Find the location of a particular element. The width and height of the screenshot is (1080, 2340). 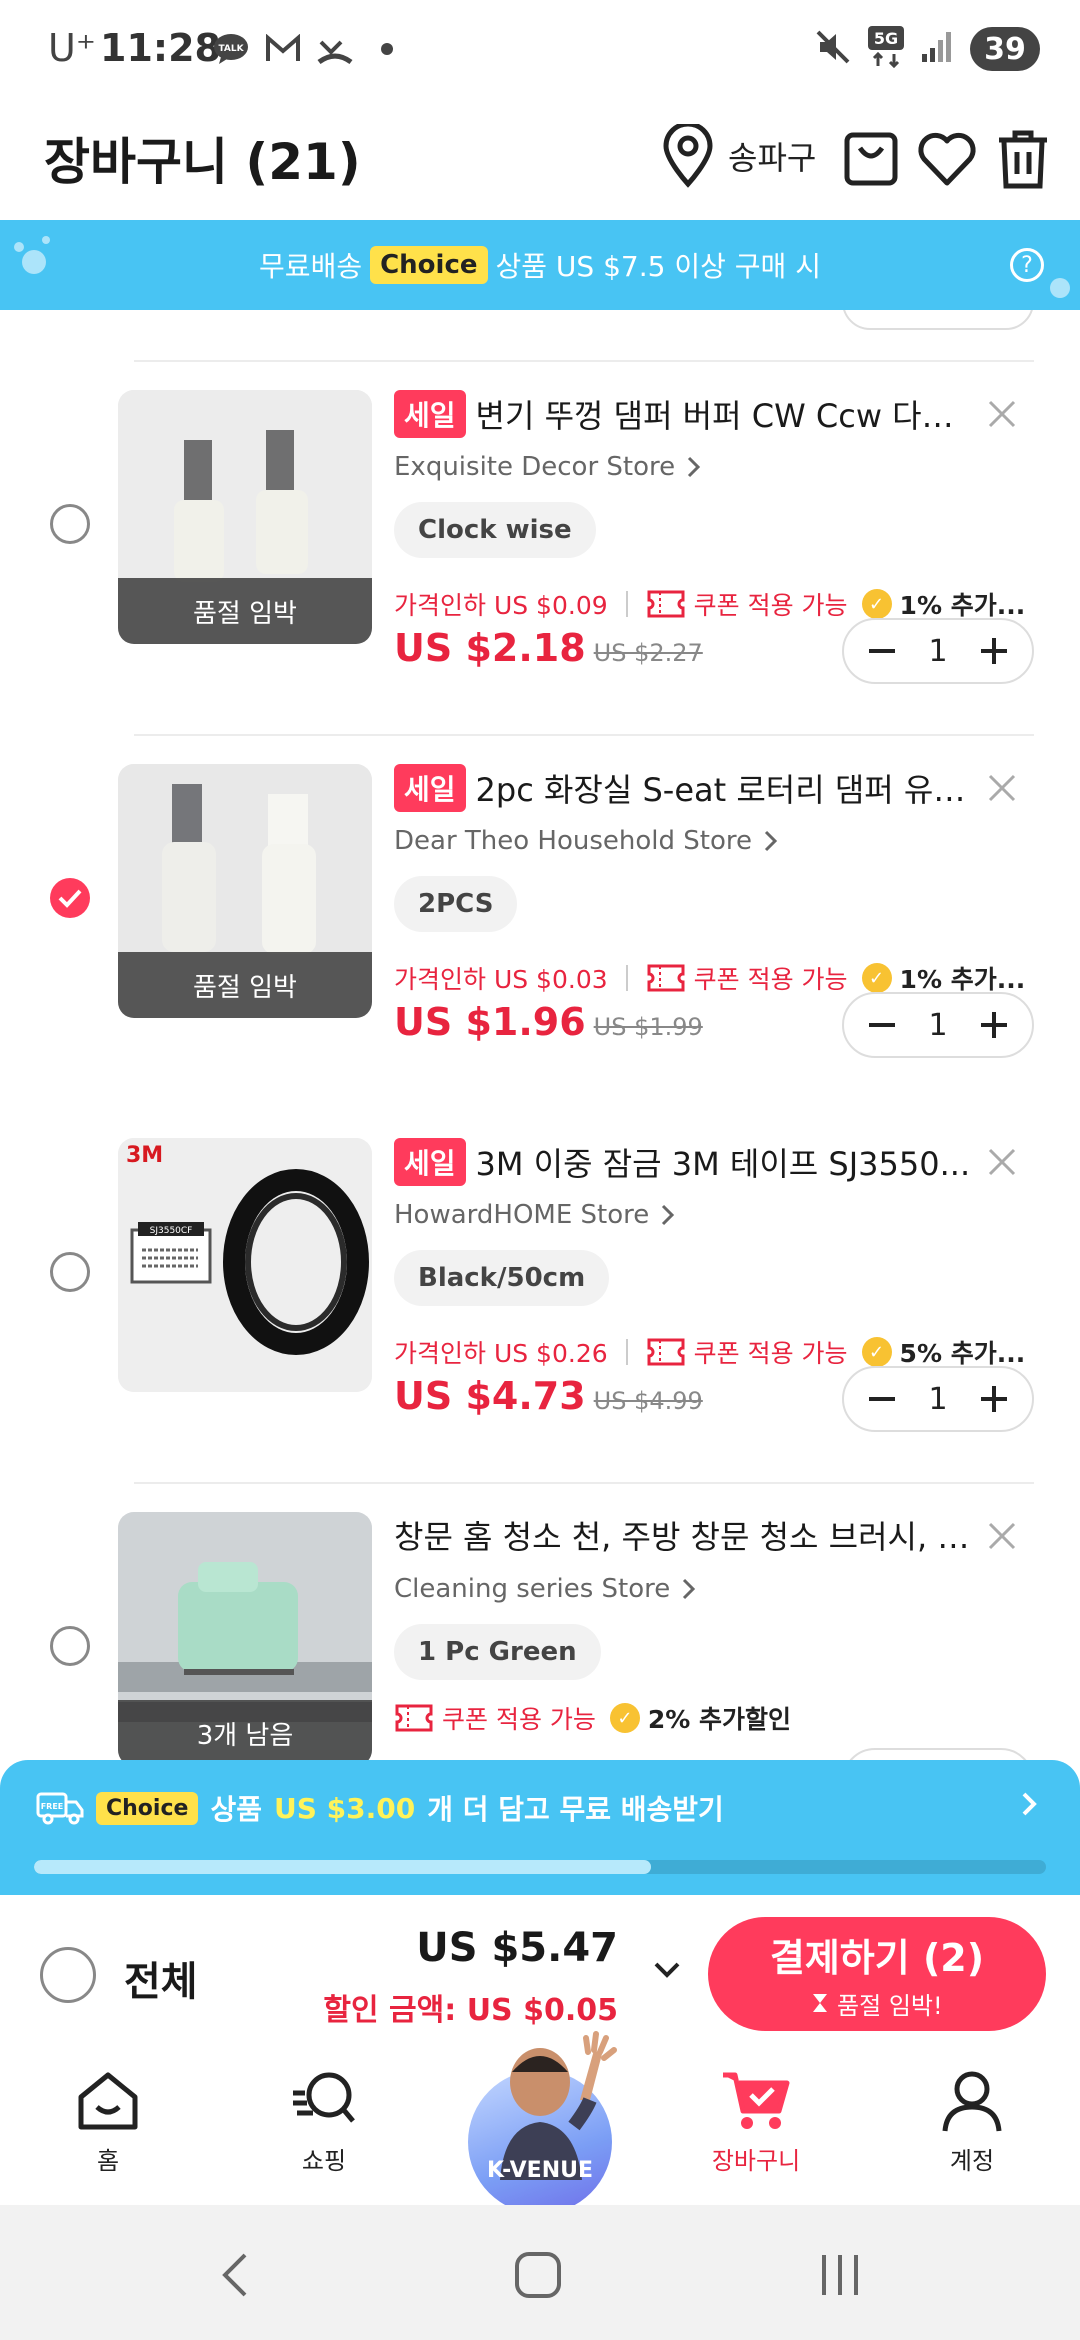

system-navigation-bar is located at coordinates (540, 2272).